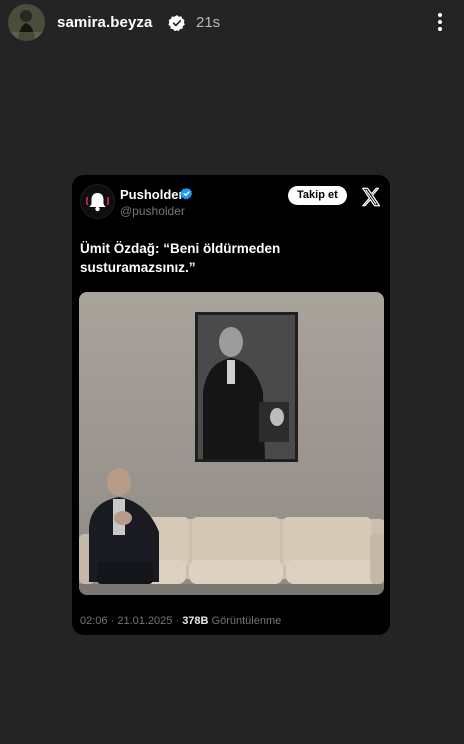  I want to click on follow-button: Takip et, so click(317, 195).